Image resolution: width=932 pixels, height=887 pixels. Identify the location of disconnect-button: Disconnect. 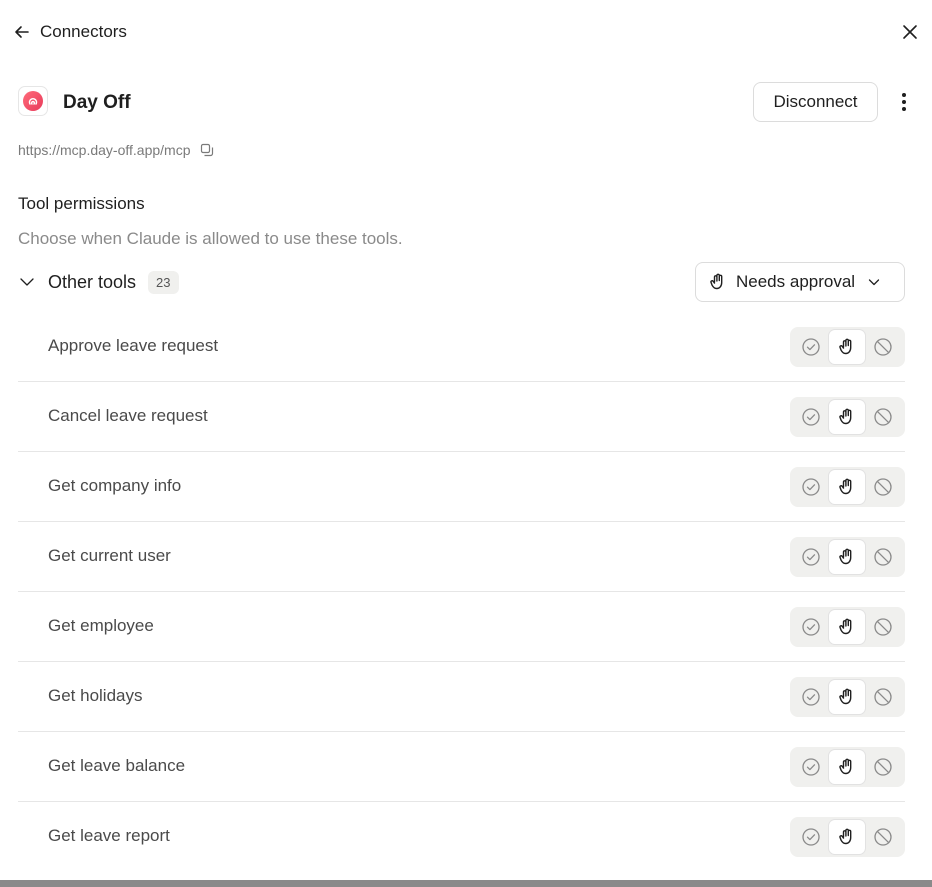
(815, 102).